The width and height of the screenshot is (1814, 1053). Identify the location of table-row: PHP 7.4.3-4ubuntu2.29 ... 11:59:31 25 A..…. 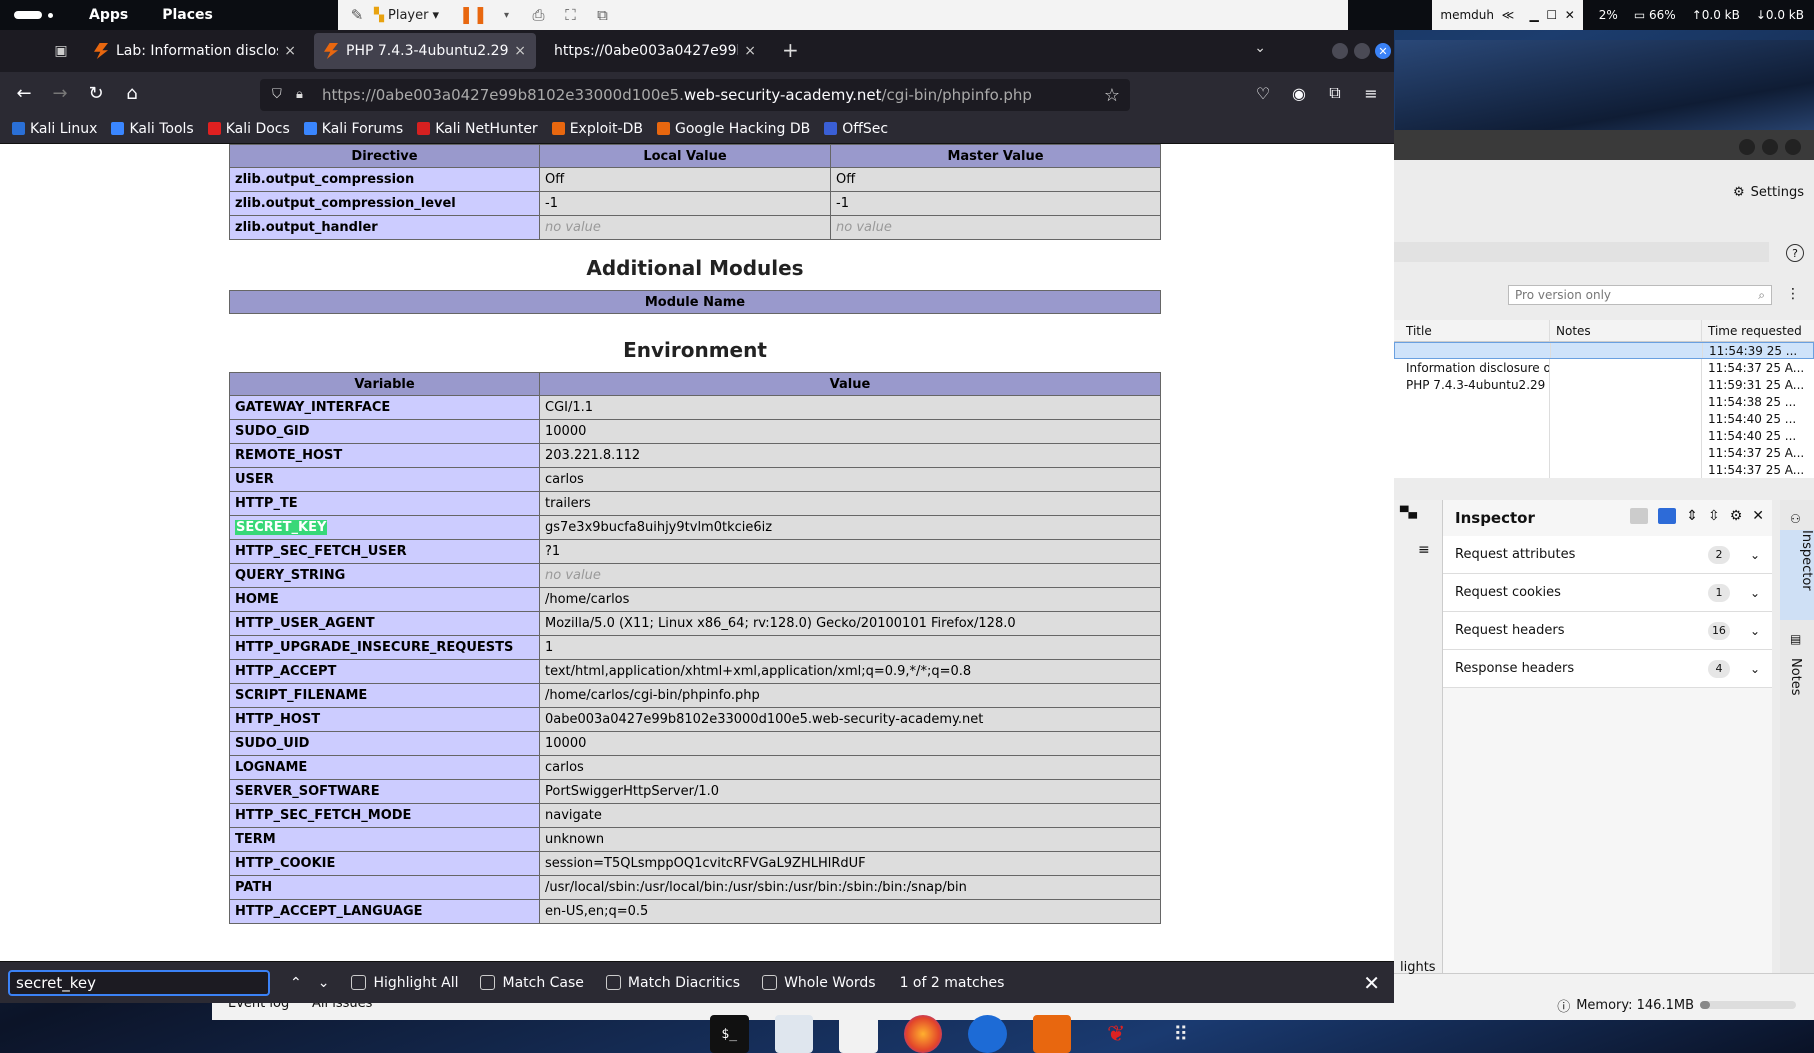
(1604, 384).